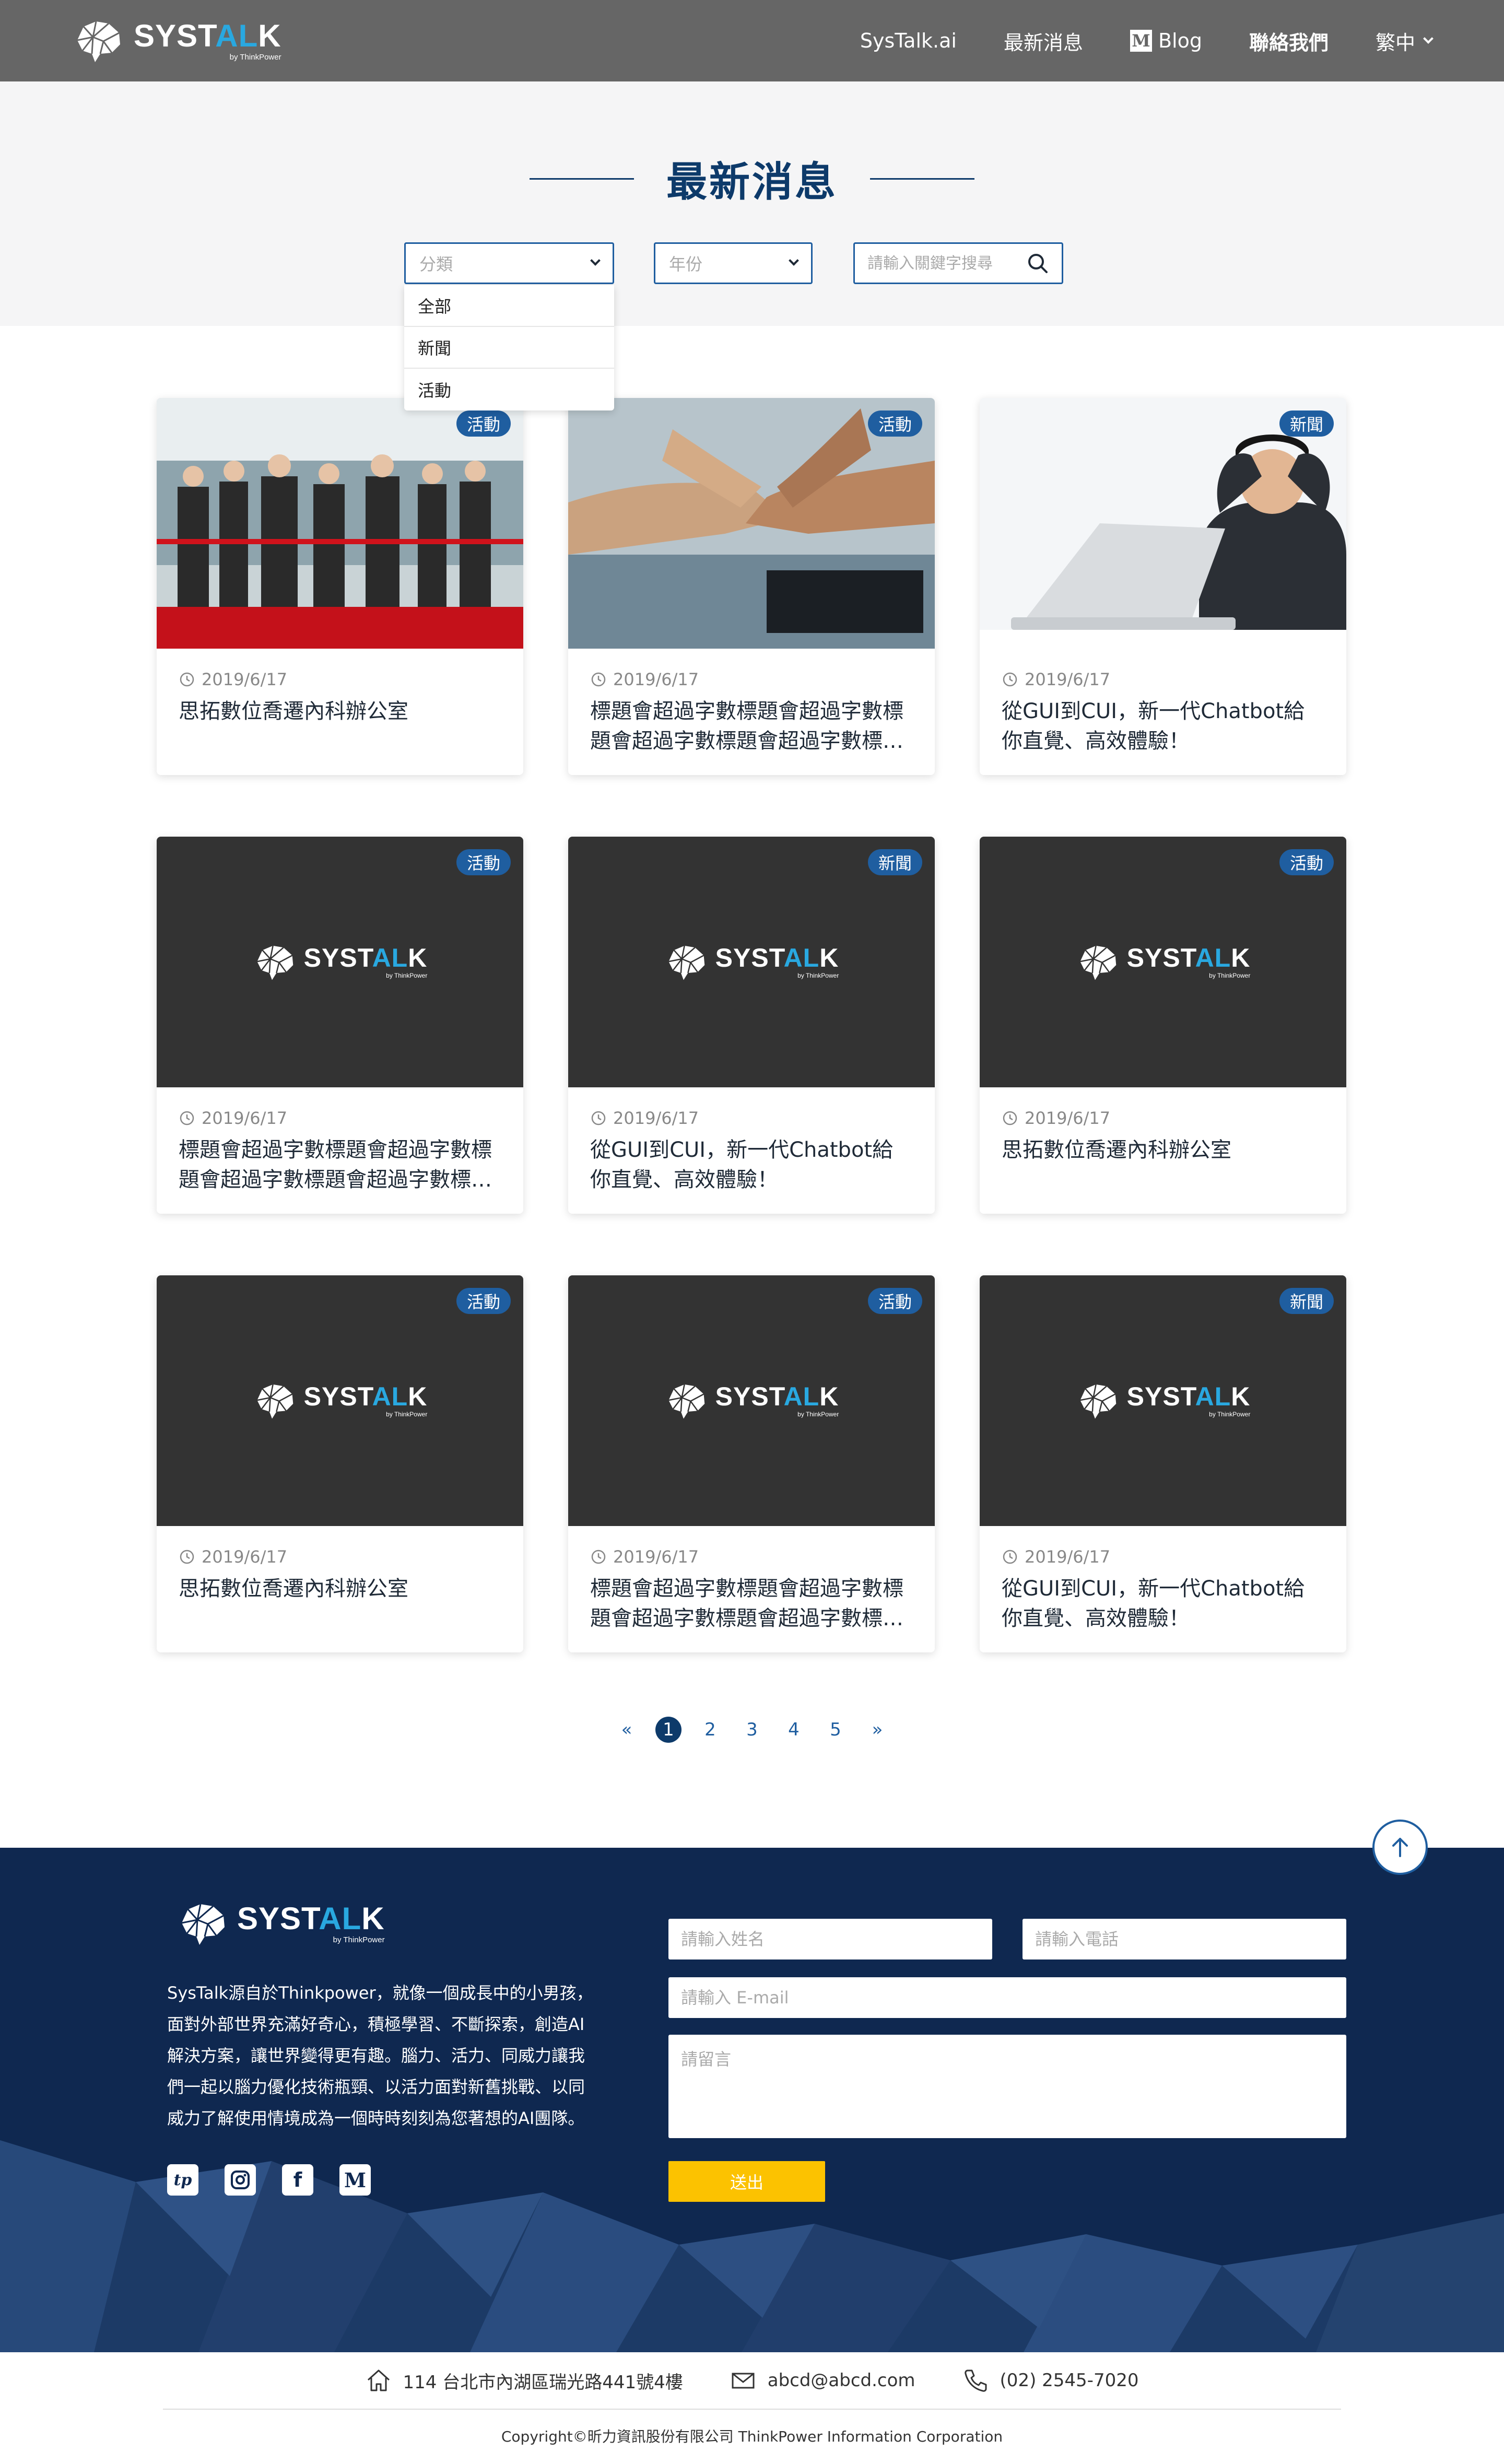 The width and height of the screenshot is (1504, 2464). What do you see at coordinates (311, 1918) in the screenshot?
I see `footer-logo-wordmark: SYSTALK` at bounding box center [311, 1918].